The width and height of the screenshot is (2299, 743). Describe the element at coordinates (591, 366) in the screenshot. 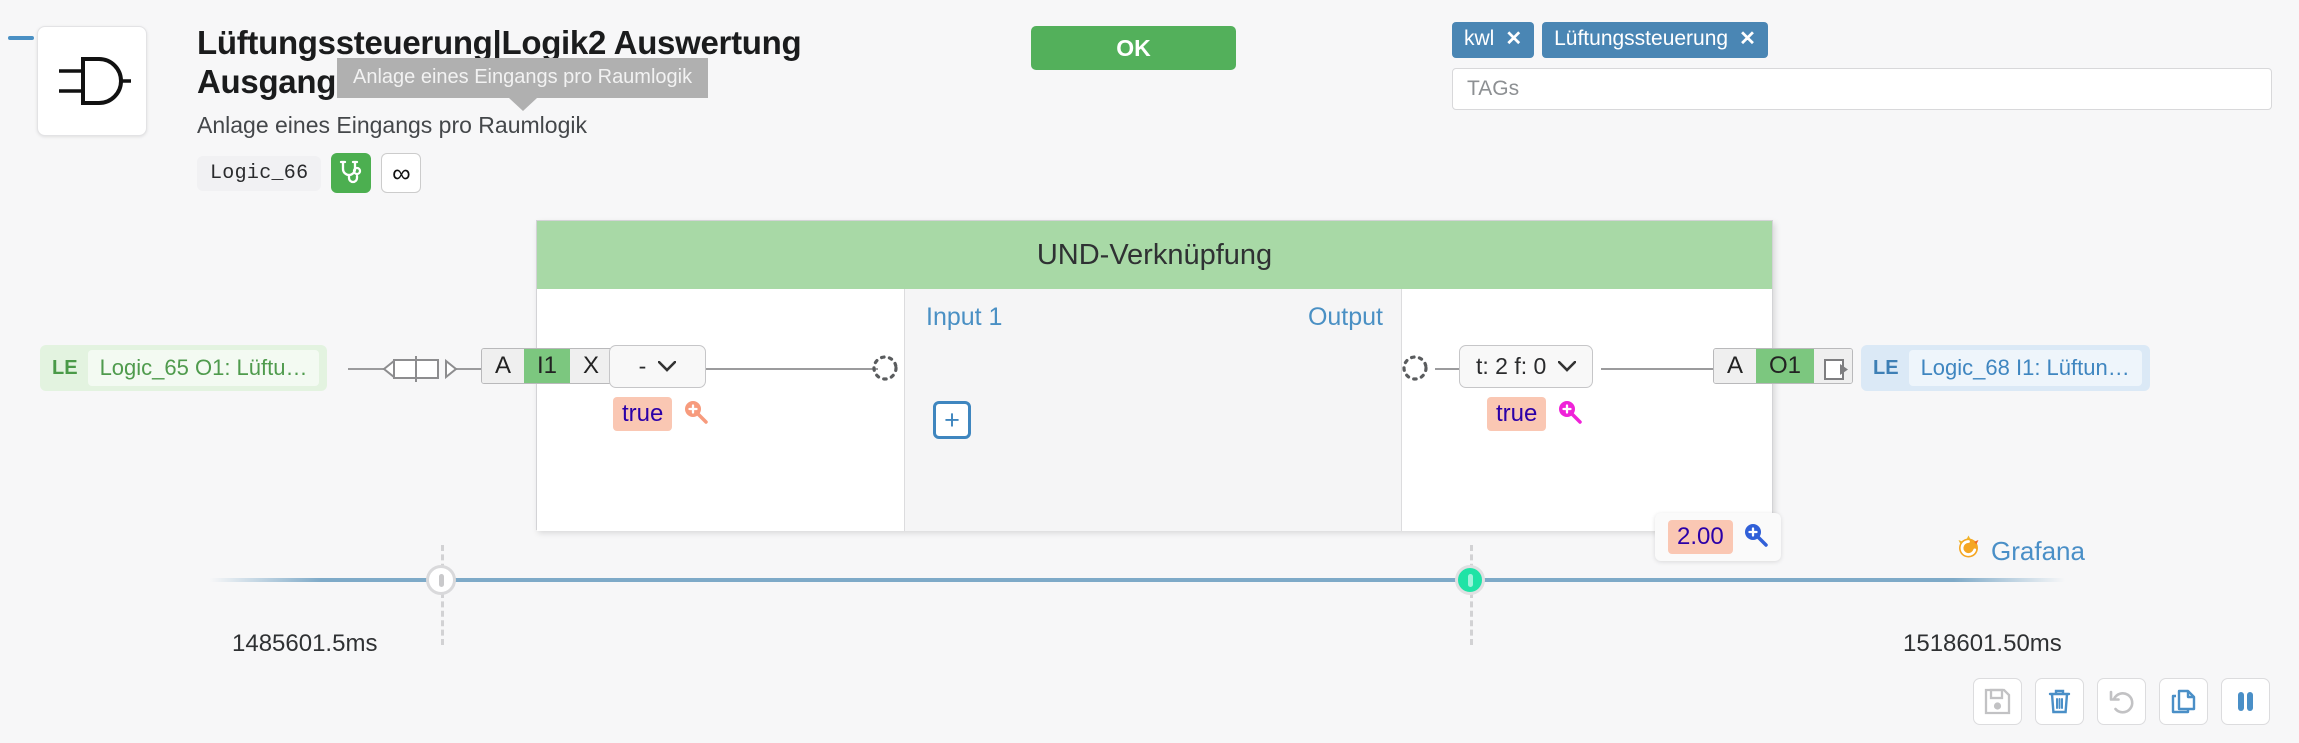

I see `pill-x: X` at that location.